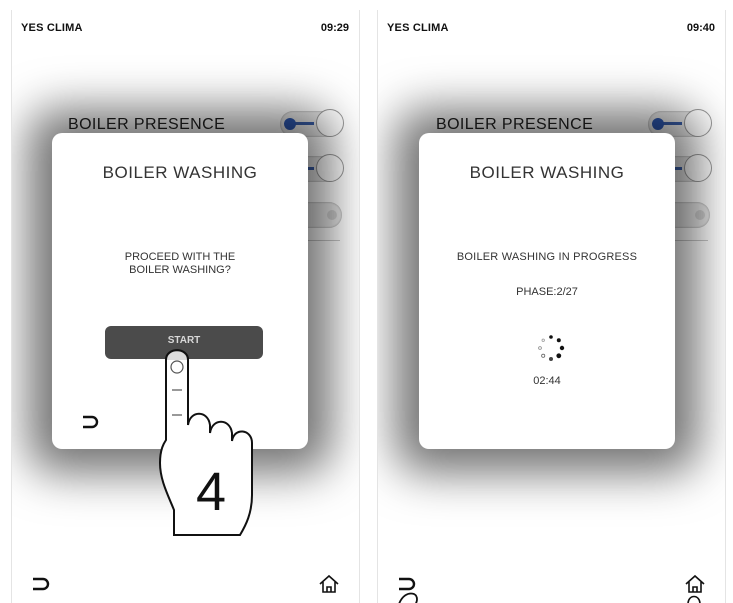  I want to click on home-icon, so click(329, 584).